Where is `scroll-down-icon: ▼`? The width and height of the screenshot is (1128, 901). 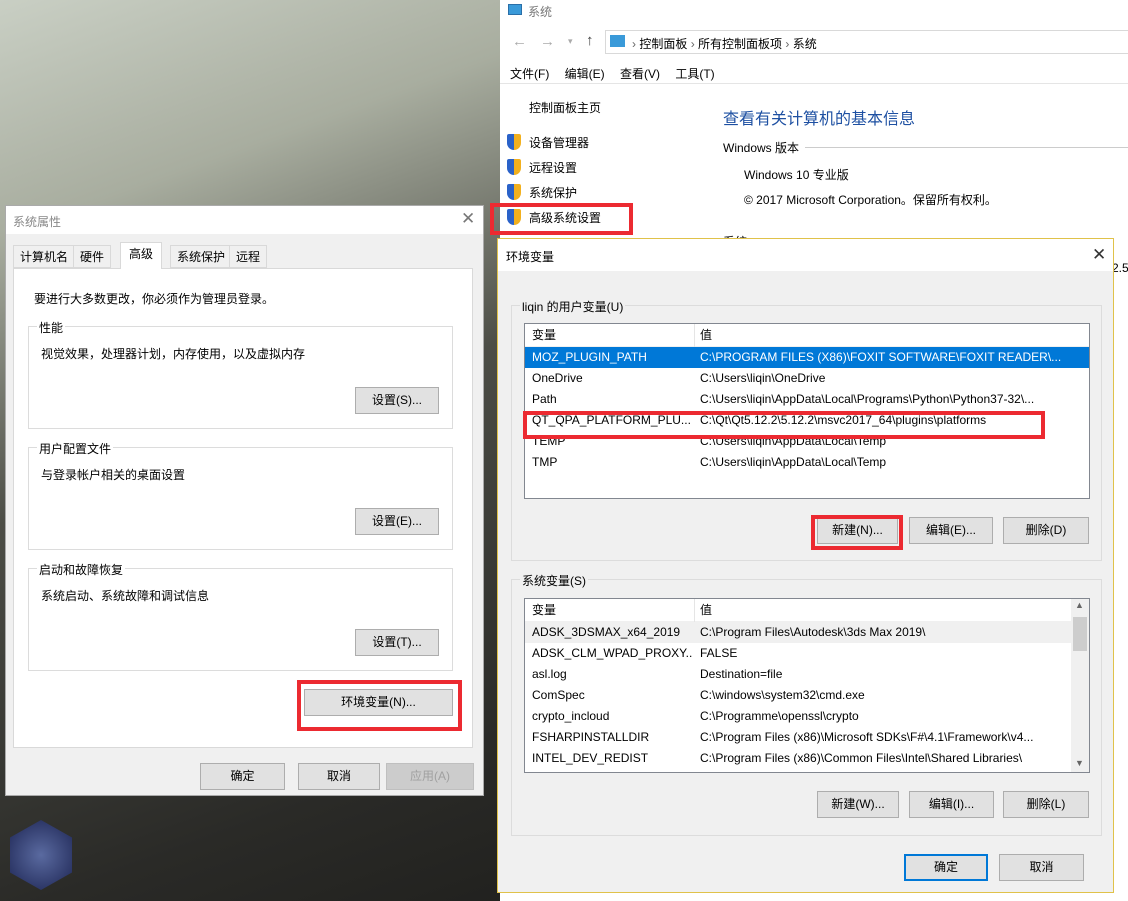 scroll-down-icon: ▼ is located at coordinates (1079, 763).